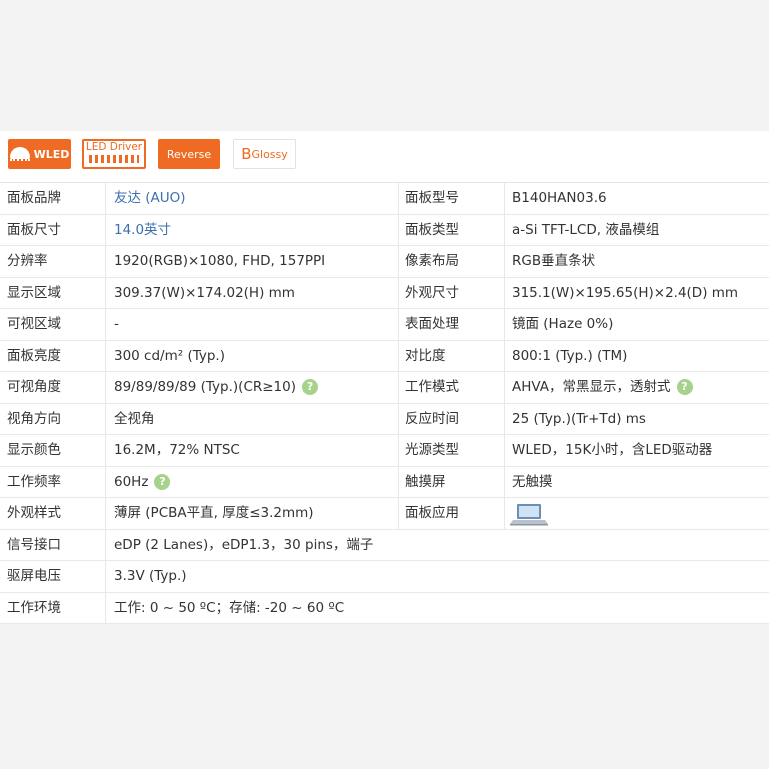  Describe the element at coordinates (214, 513) in the screenshot. I see `spec-value: 薄屏 (PCBA平直, 厚度≤3.2mm)` at that location.